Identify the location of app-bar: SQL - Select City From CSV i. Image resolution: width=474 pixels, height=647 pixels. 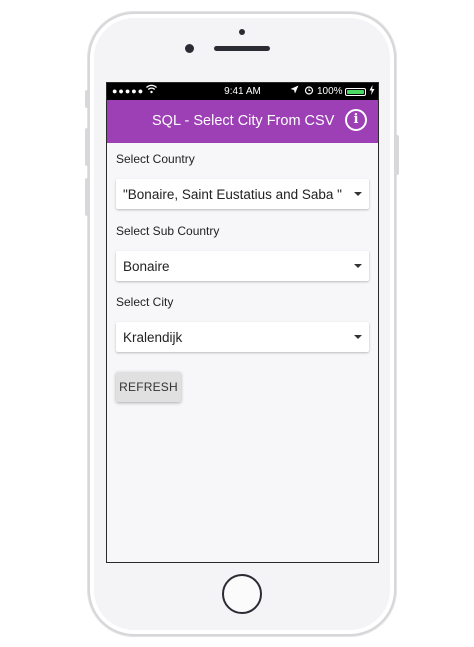
(242, 121).